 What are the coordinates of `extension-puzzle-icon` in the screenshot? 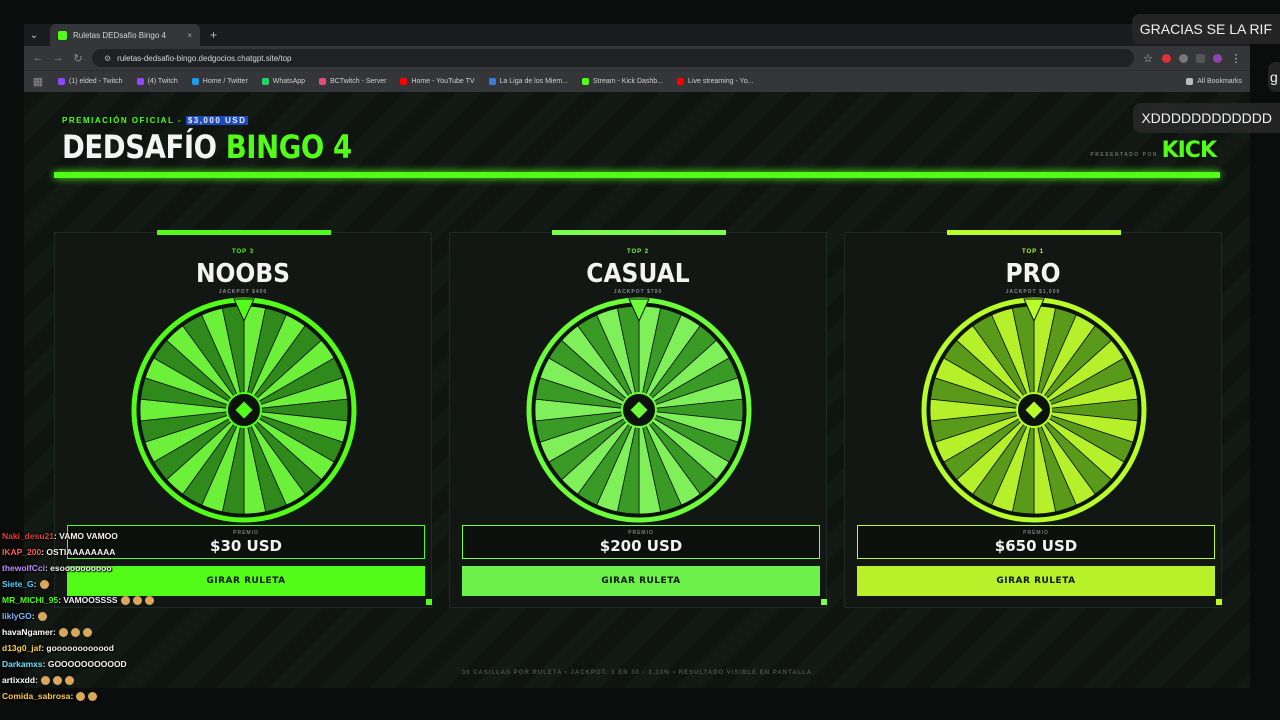 It's located at (1200, 58).